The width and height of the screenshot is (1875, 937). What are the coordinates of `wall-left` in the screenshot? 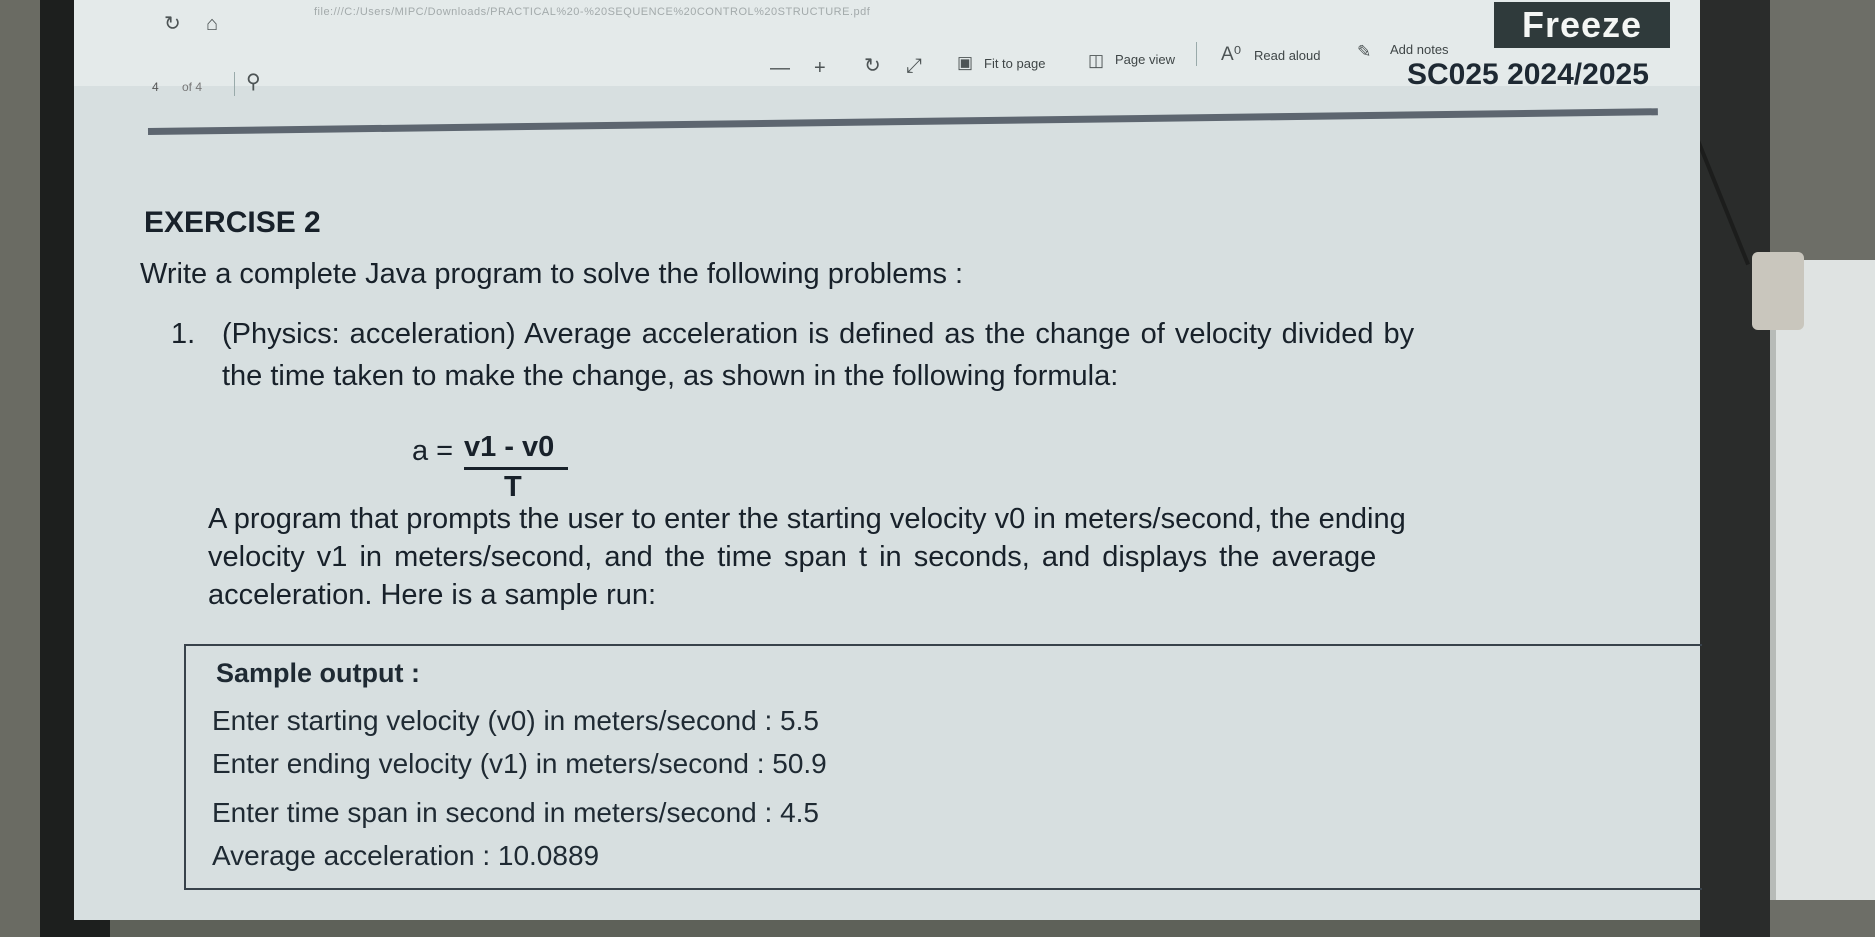 It's located at (20, 468).